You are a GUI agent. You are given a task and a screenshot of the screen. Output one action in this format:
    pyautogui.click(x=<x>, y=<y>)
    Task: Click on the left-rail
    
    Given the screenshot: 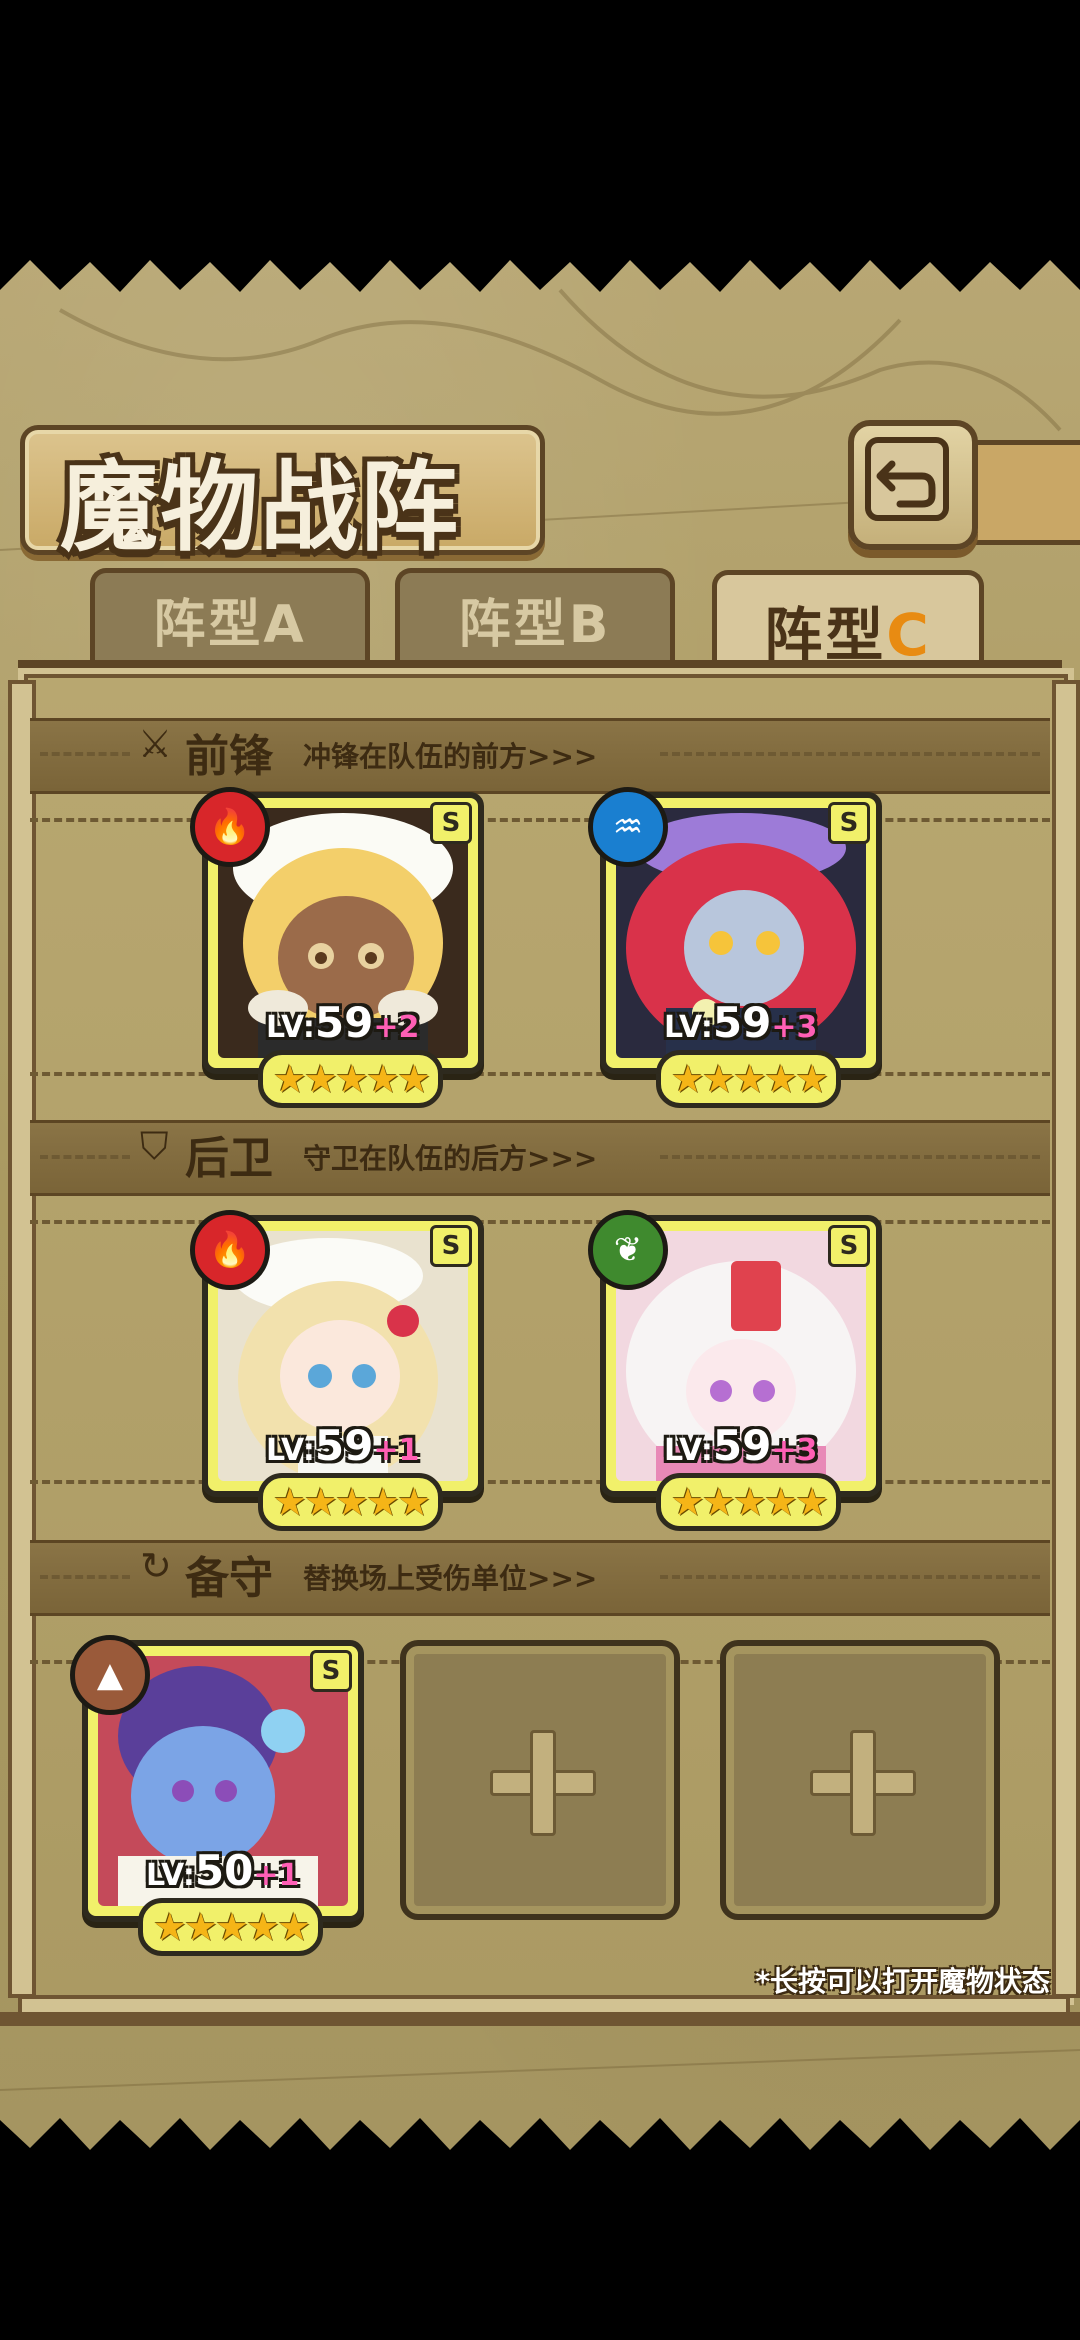 What is the action you would take?
    pyautogui.click(x=22, y=1339)
    